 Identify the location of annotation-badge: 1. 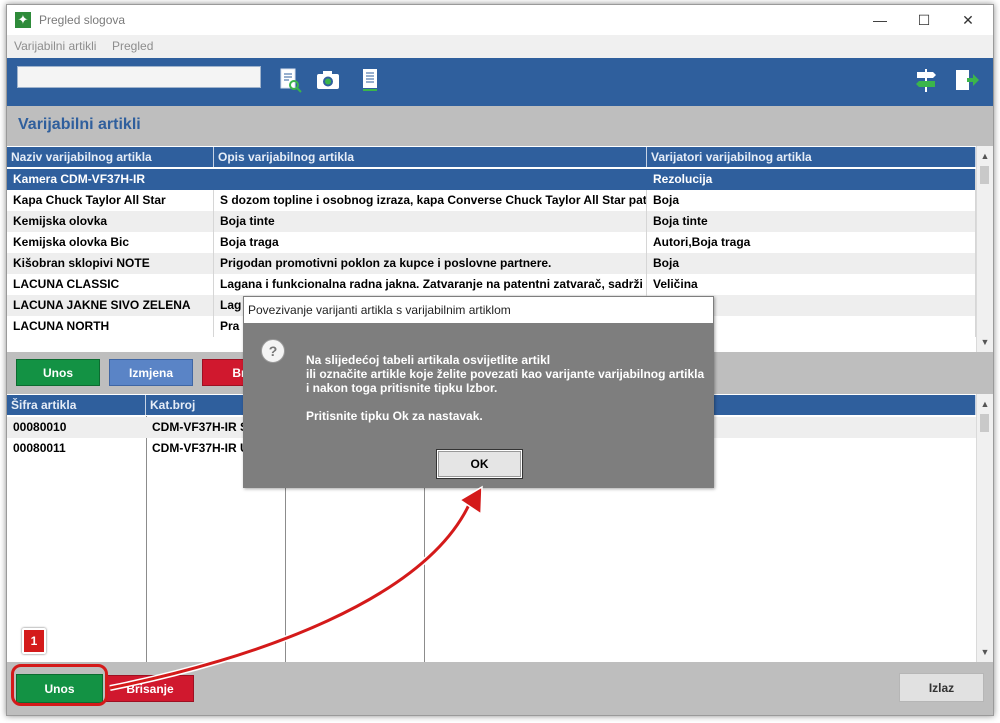
(34, 641).